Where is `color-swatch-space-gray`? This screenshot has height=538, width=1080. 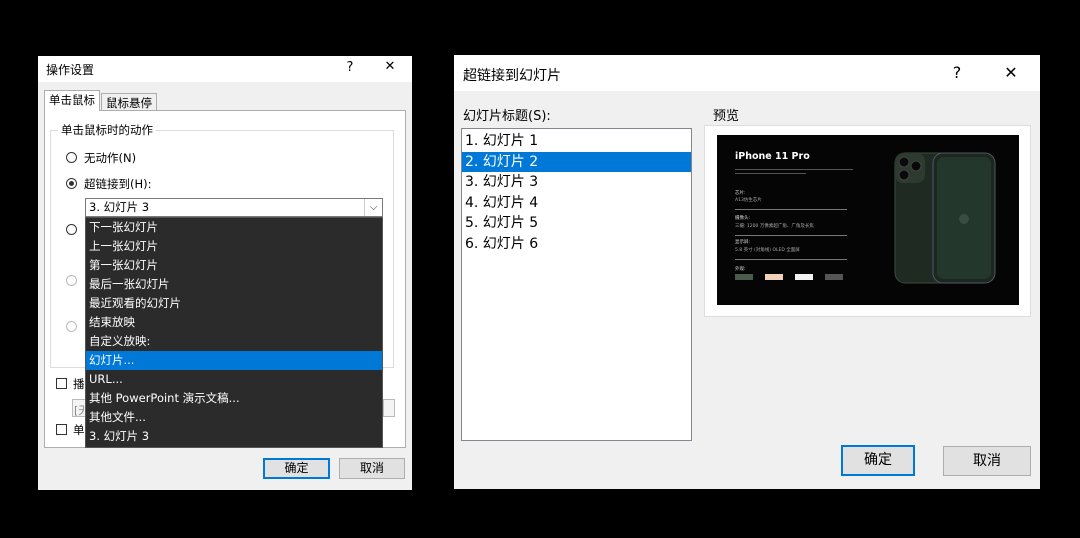 color-swatch-space-gray is located at coordinates (834, 277).